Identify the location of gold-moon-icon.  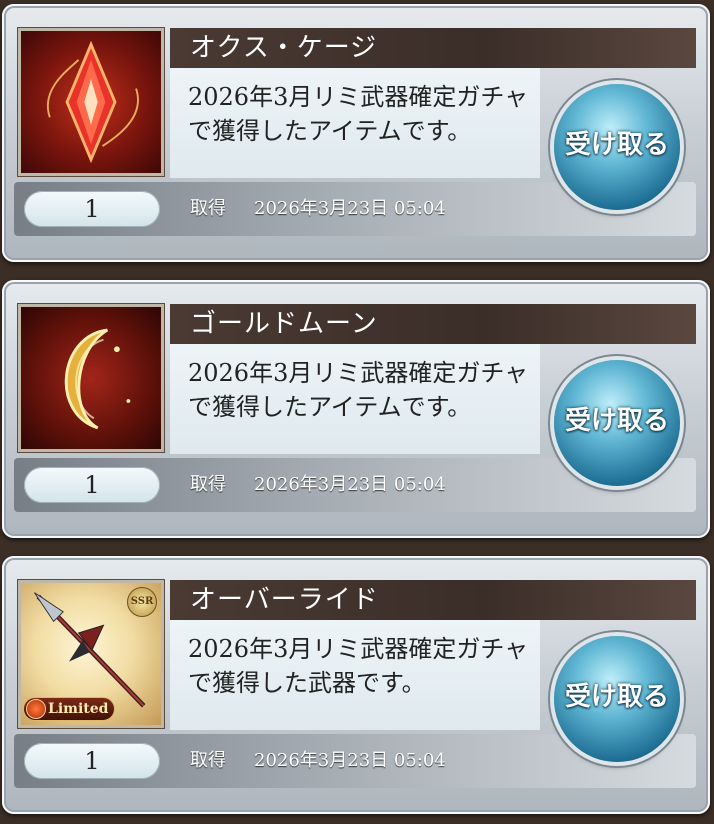
(97, 379).